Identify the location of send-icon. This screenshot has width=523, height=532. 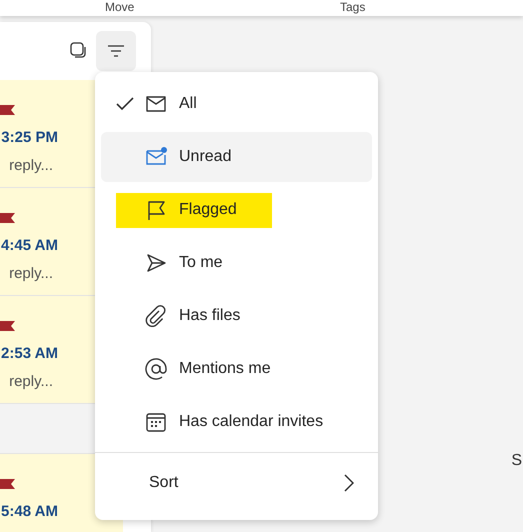
(156, 263).